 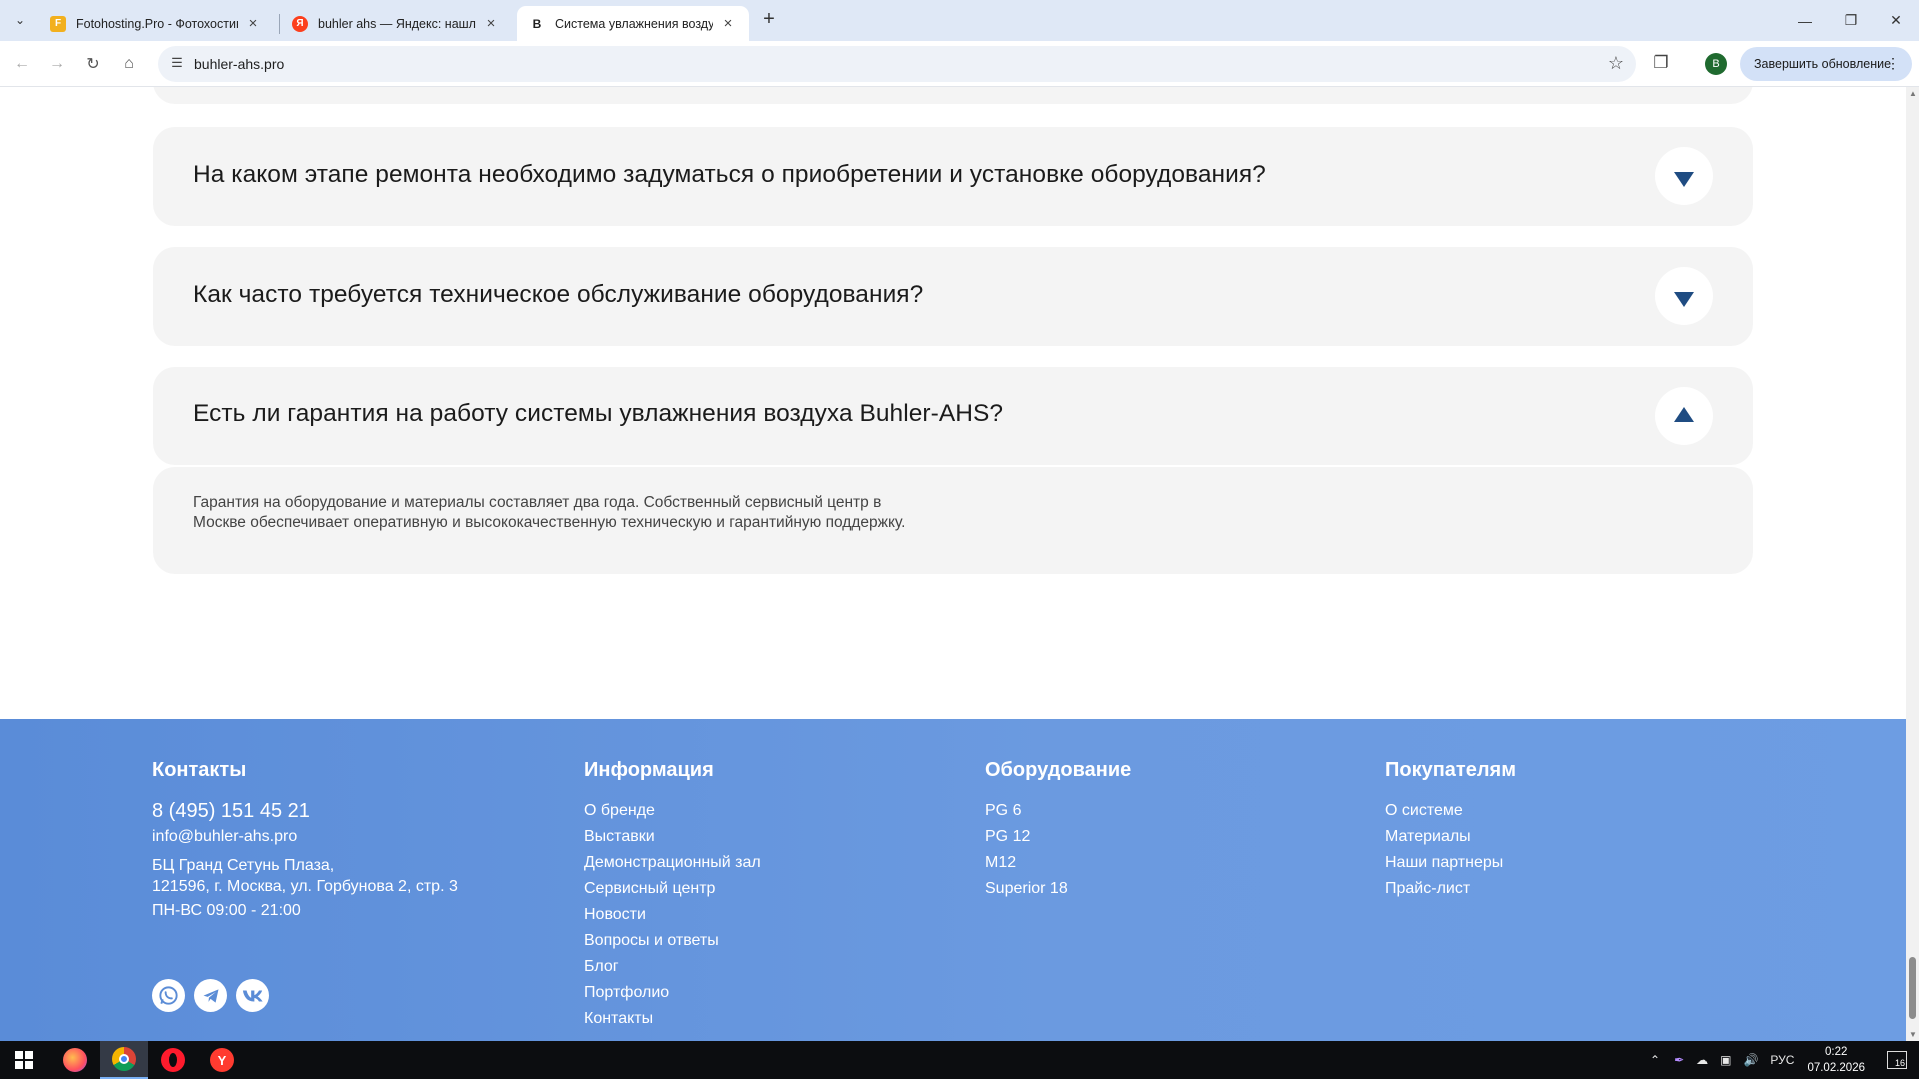 I want to click on bookmark-star-icon: ☆, so click(x=1616, y=63).